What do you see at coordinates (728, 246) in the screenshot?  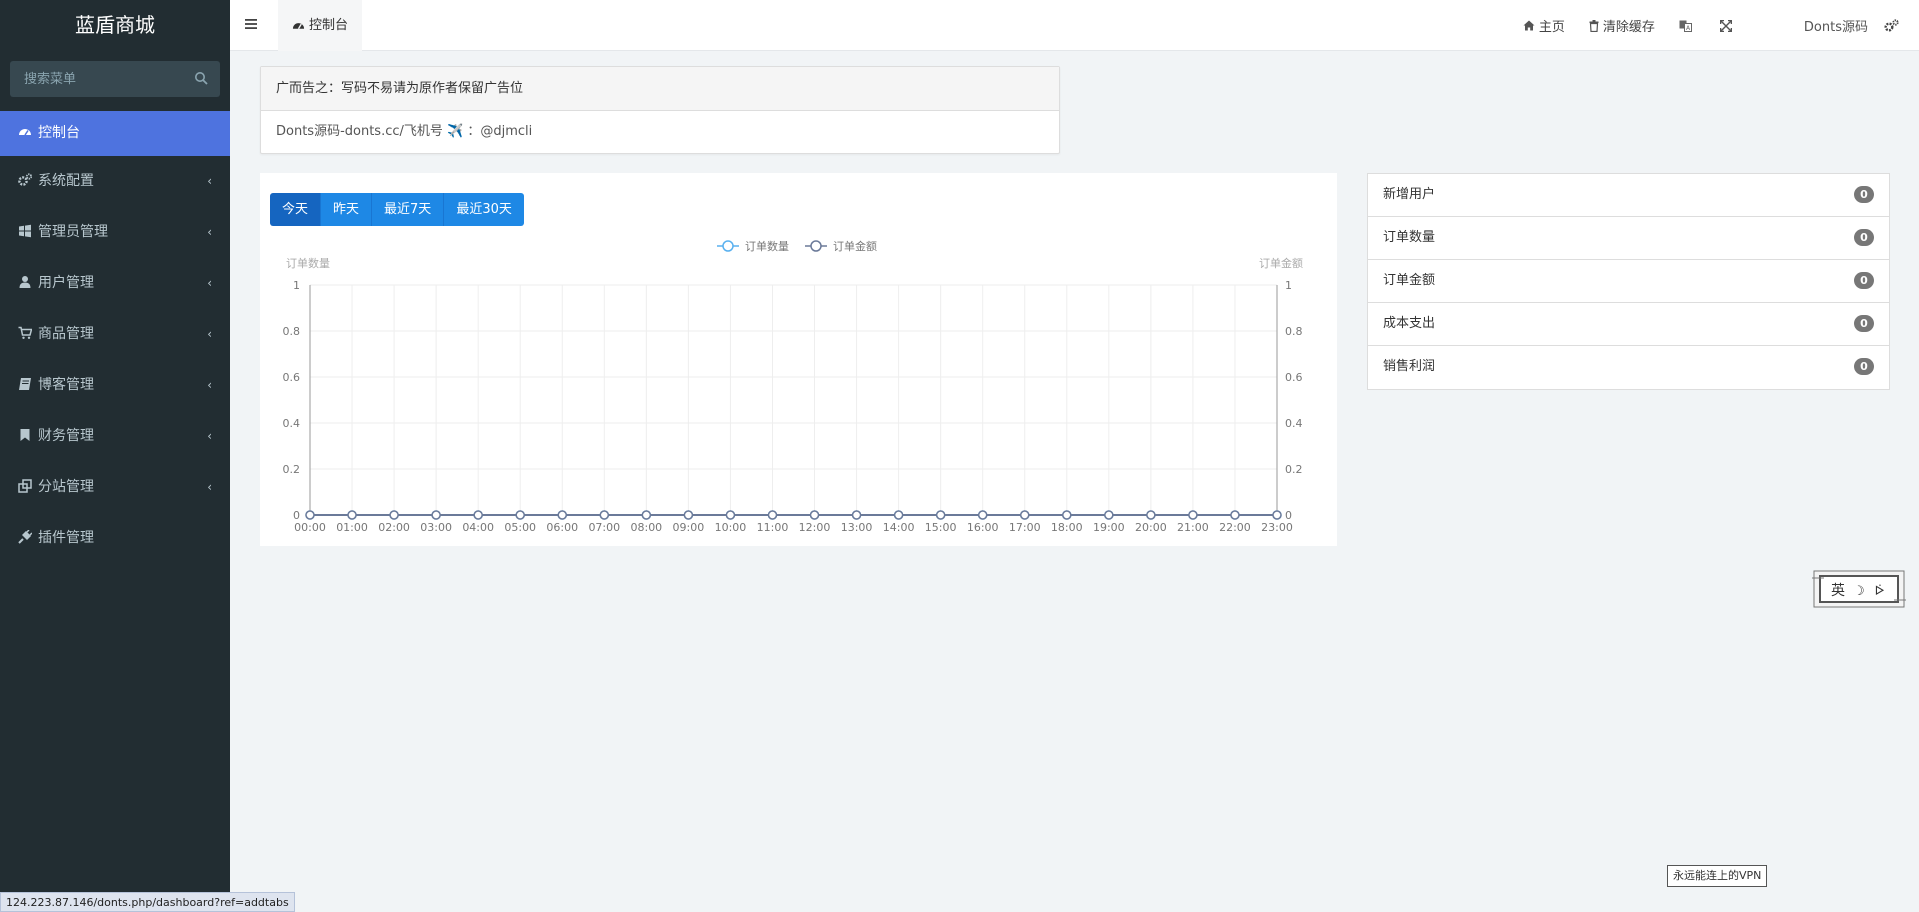 I see `legend-marker` at bounding box center [728, 246].